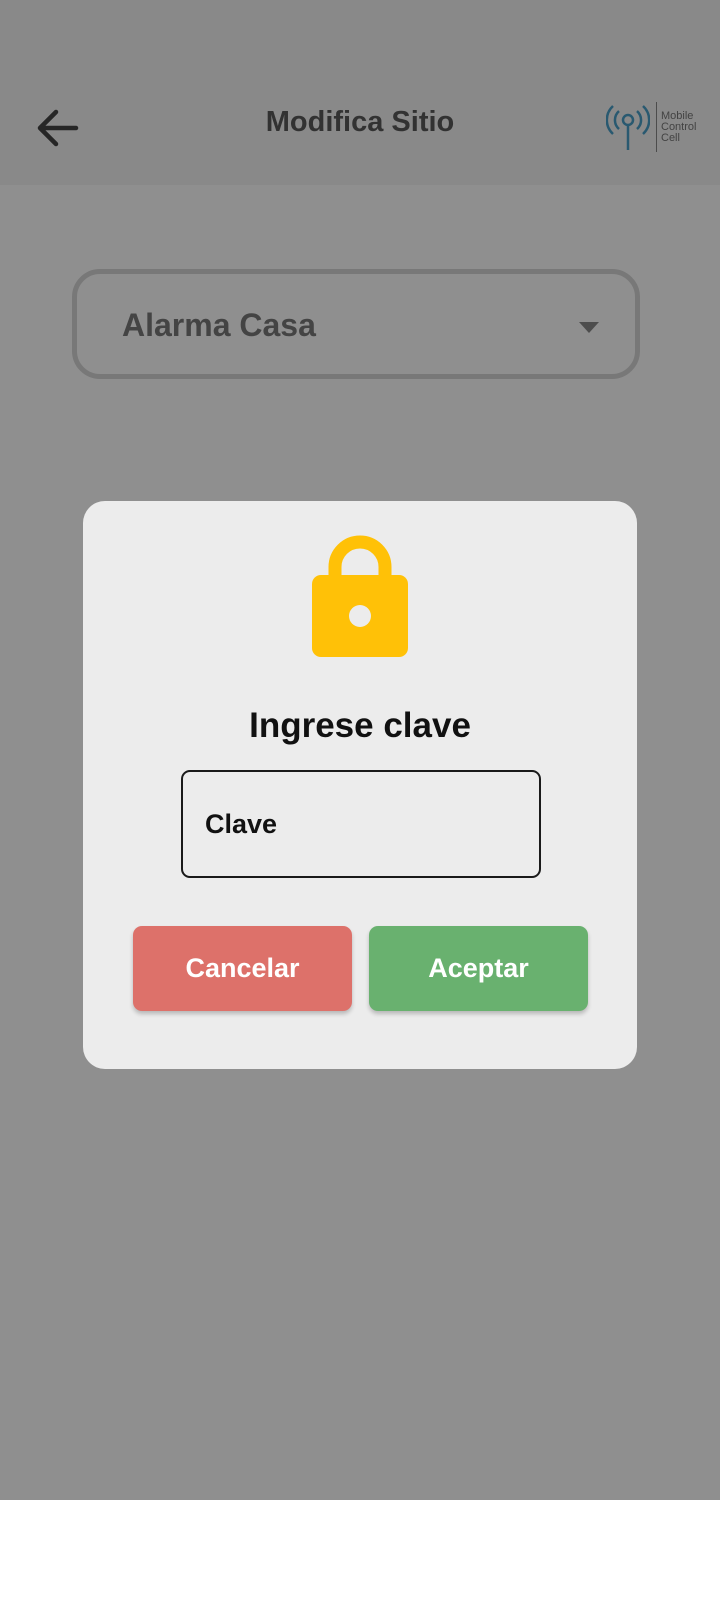 The width and height of the screenshot is (720, 1600). What do you see at coordinates (361, 824) in the screenshot?
I see `password-input` at bounding box center [361, 824].